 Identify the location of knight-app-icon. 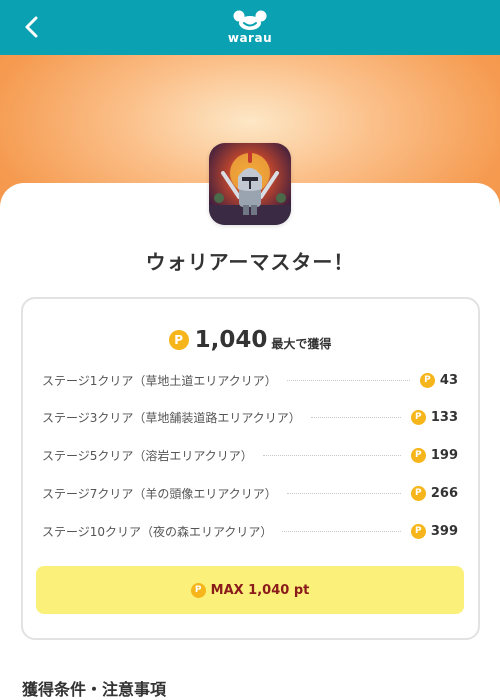
(250, 184).